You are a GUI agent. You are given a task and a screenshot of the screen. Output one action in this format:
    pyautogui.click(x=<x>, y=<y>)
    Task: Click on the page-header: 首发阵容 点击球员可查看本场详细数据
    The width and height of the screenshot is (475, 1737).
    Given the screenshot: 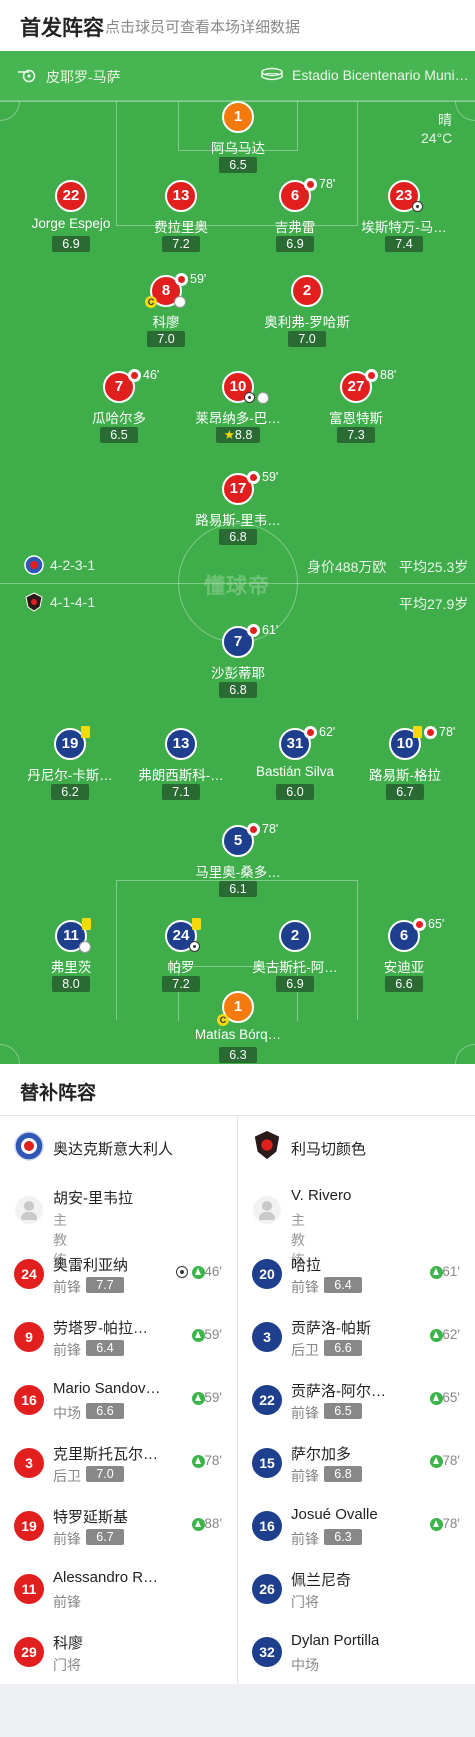 What is the action you would take?
    pyautogui.click(x=237, y=25)
    